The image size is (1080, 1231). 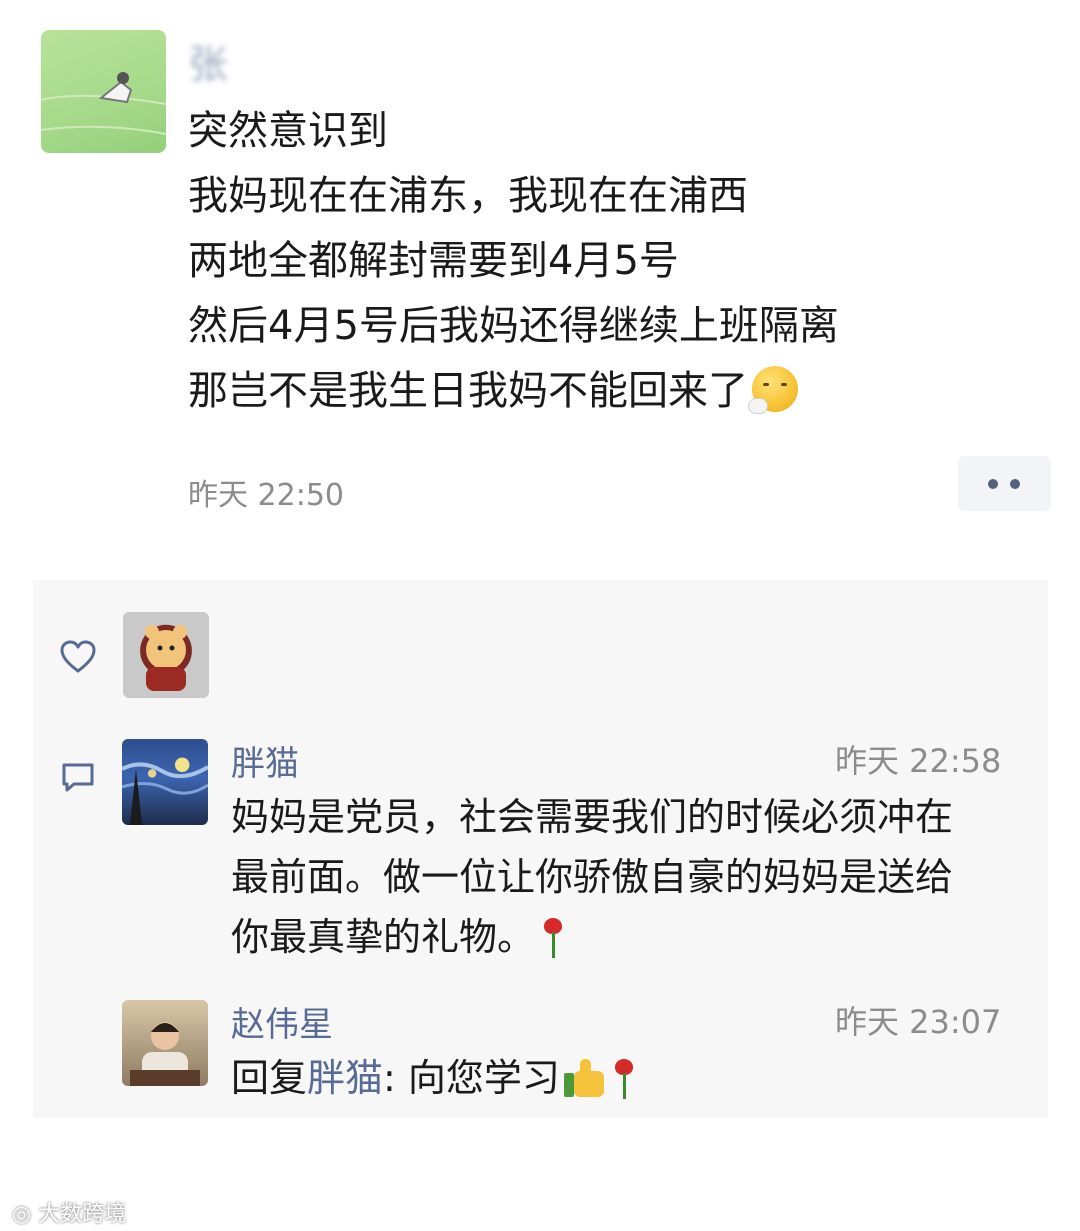 I want to click on post-author-name: 张, so click(x=209, y=61).